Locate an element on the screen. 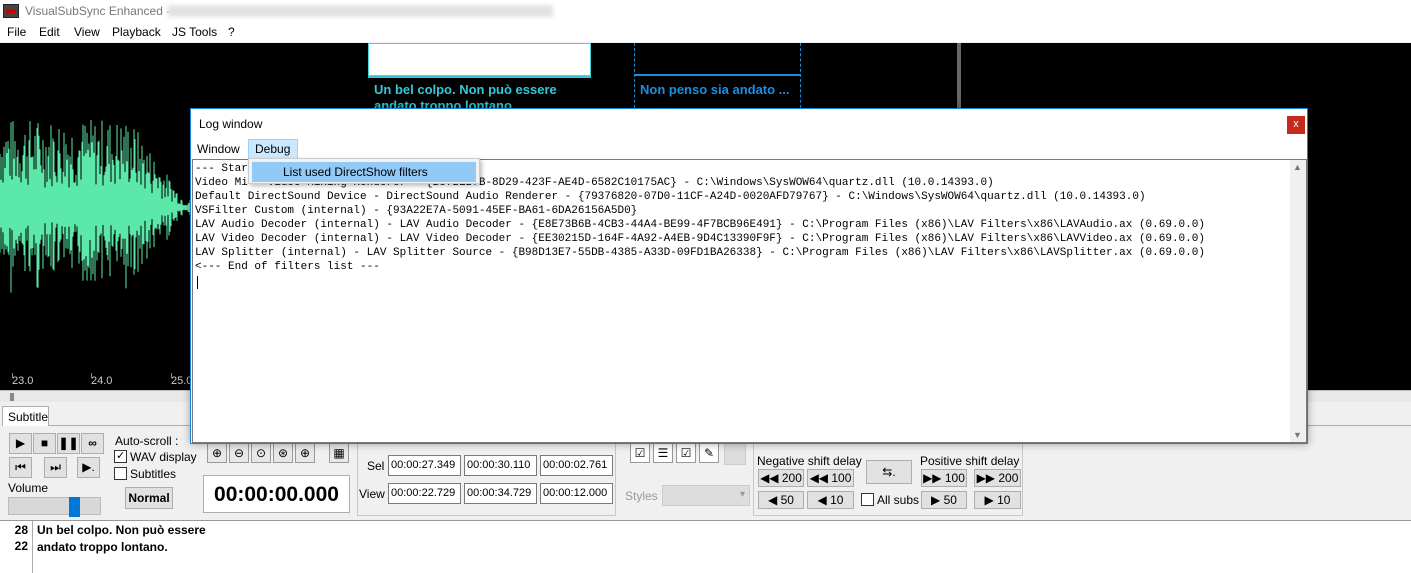 The width and height of the screenshot is (1411, 573). tab-subtitle: Subtitle is located at coordinates (25, 416).